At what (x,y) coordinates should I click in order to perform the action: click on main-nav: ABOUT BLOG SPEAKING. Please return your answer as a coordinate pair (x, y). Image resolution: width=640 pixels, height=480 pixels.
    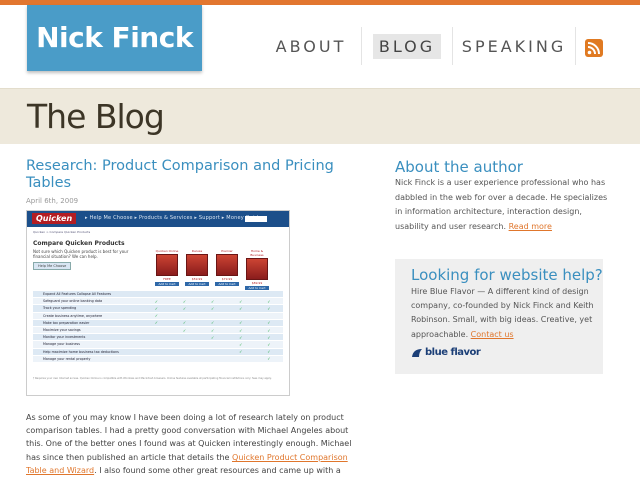
    Looking at the image, I should click on (425, 46).